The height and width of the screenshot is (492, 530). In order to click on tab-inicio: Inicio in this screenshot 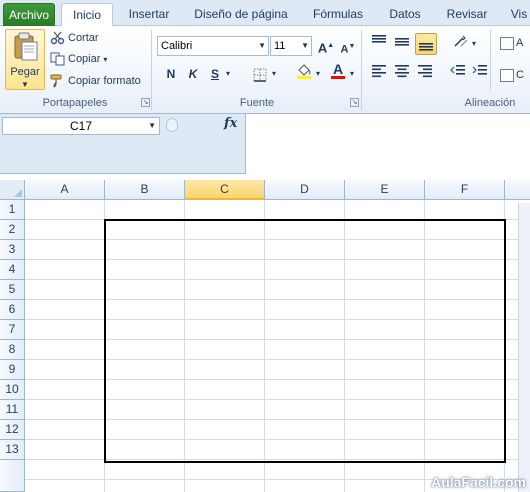, I will do `click(87, 15)`.